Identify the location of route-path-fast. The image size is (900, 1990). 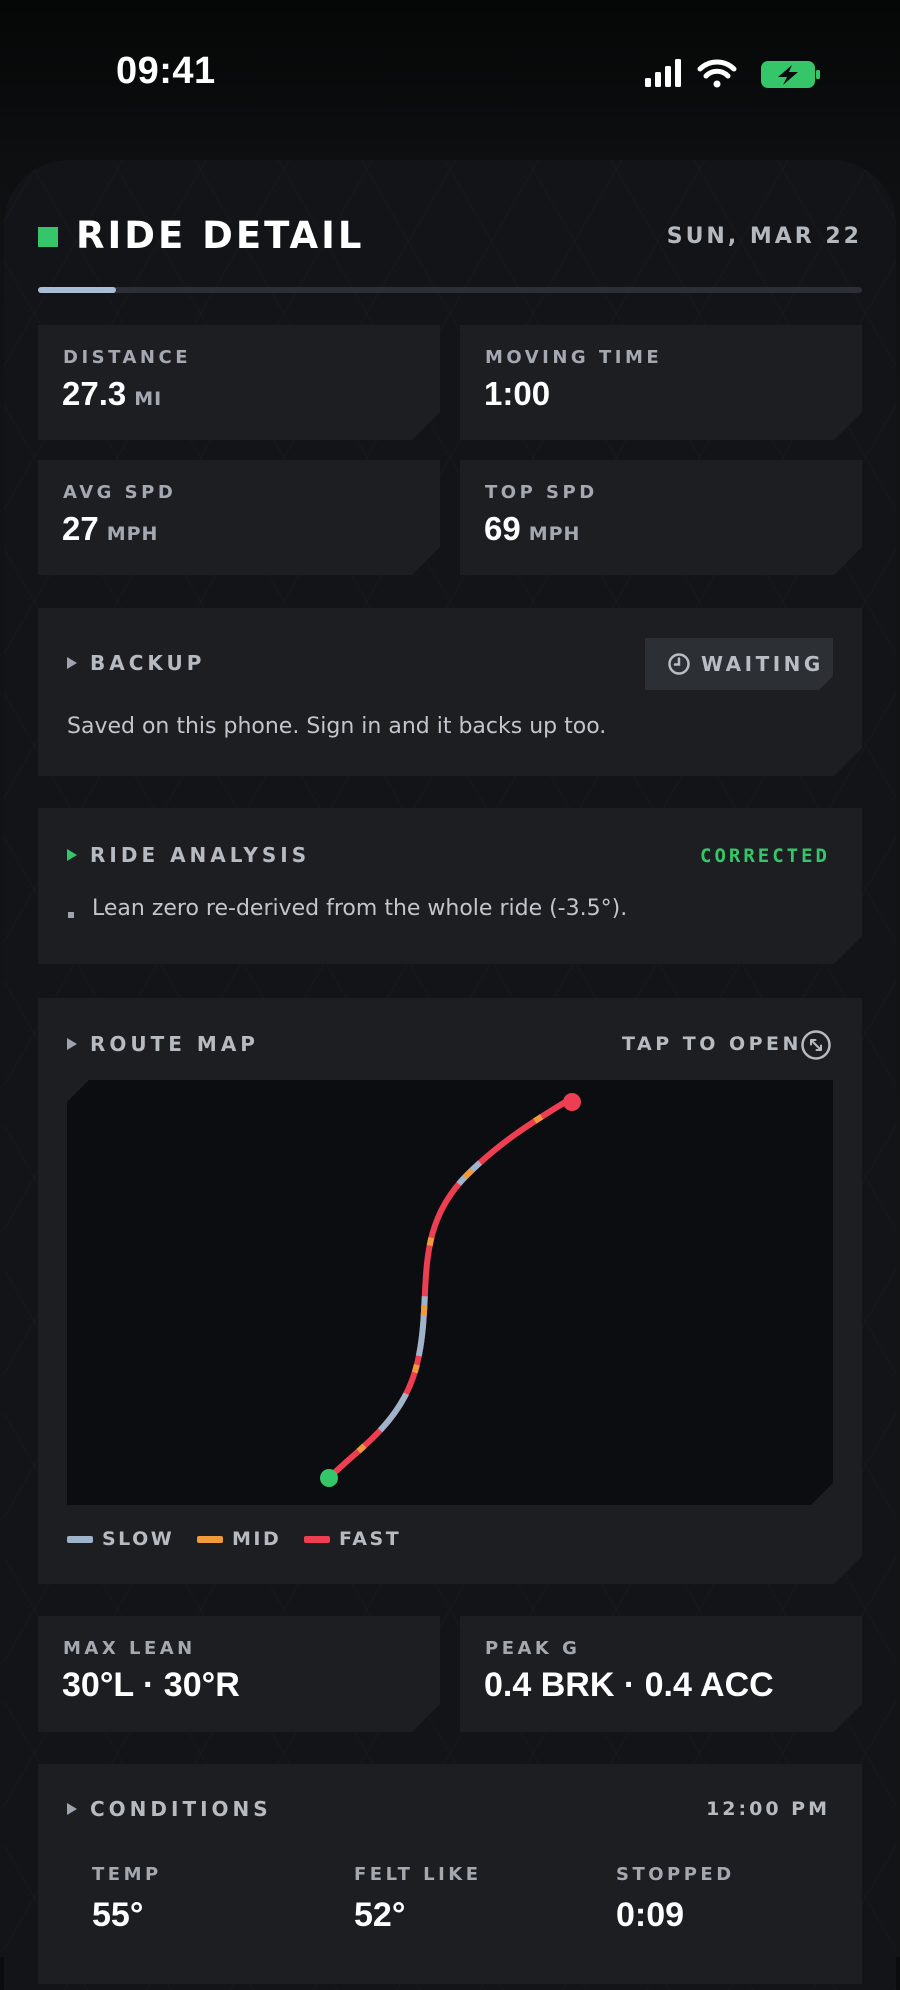
(450, 1288).